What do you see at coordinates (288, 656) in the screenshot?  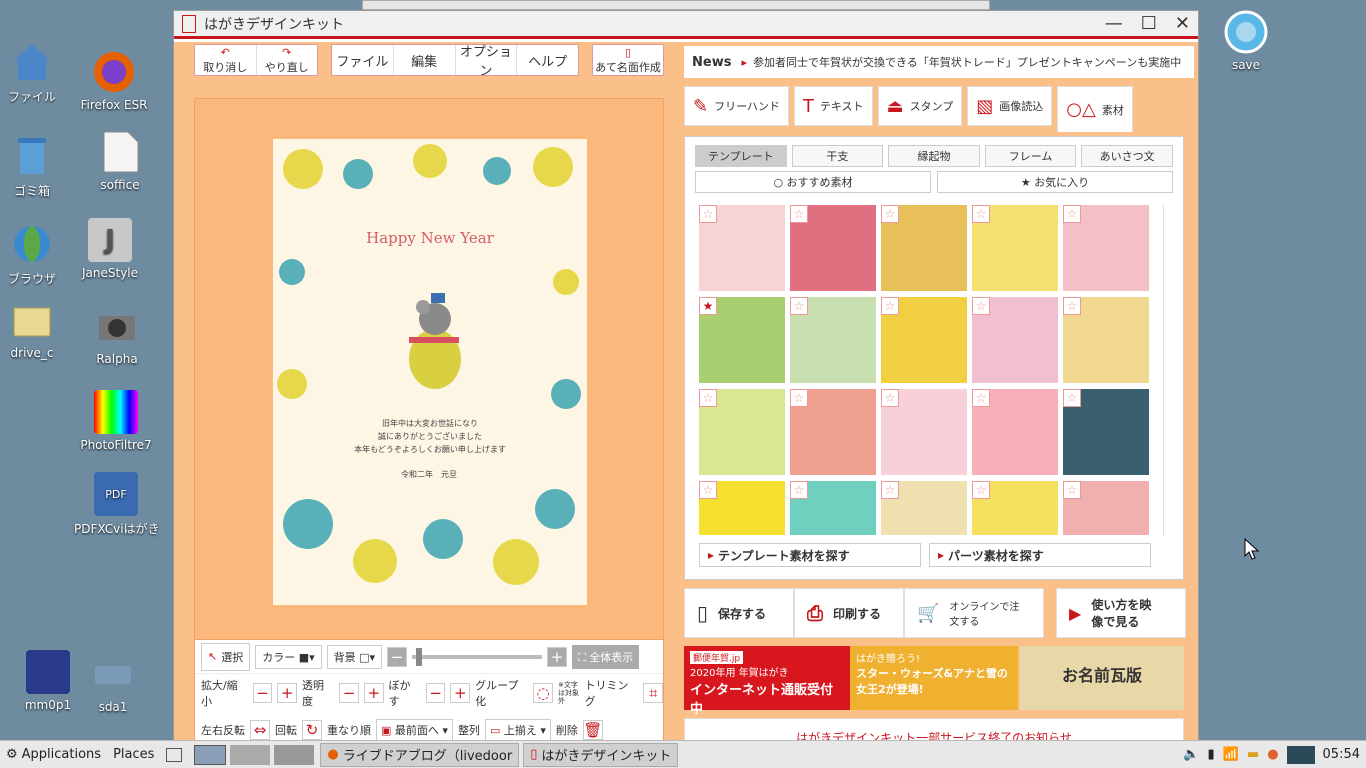 I see `color-picker: カラー ■▾` at bounding box center [288, 656].